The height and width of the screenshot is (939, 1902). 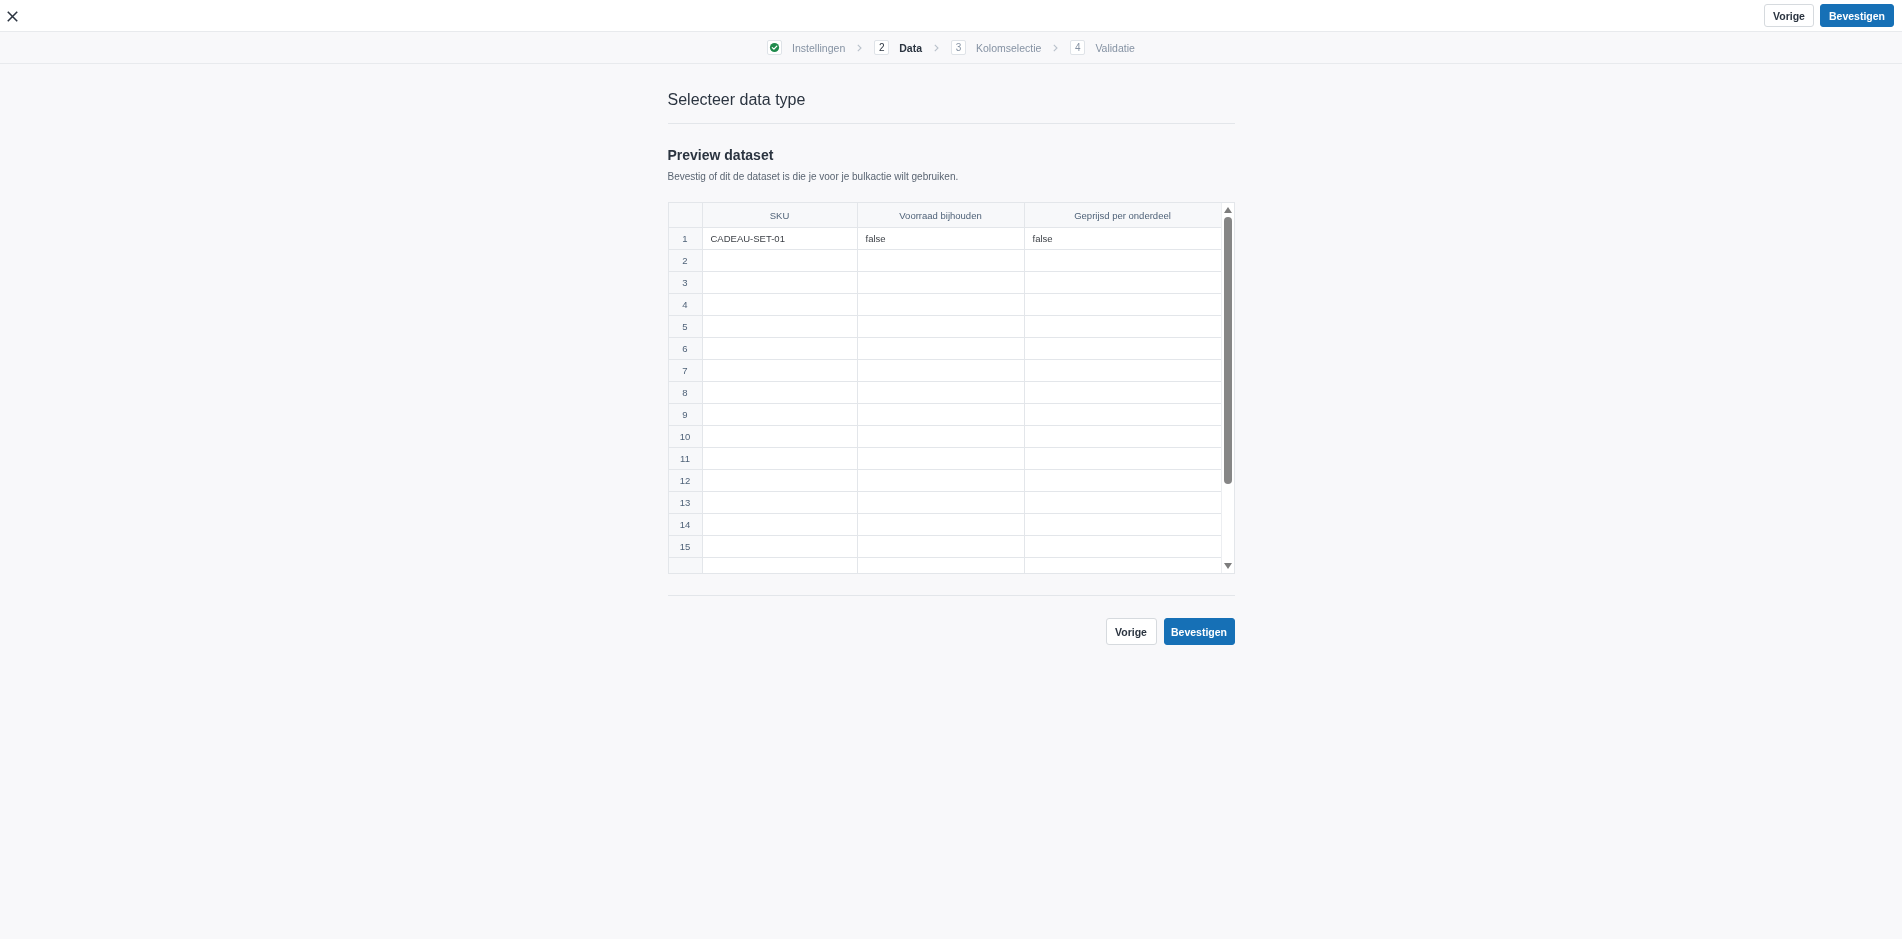 I want to click on row-number: 9, so click(x=685, y=414).